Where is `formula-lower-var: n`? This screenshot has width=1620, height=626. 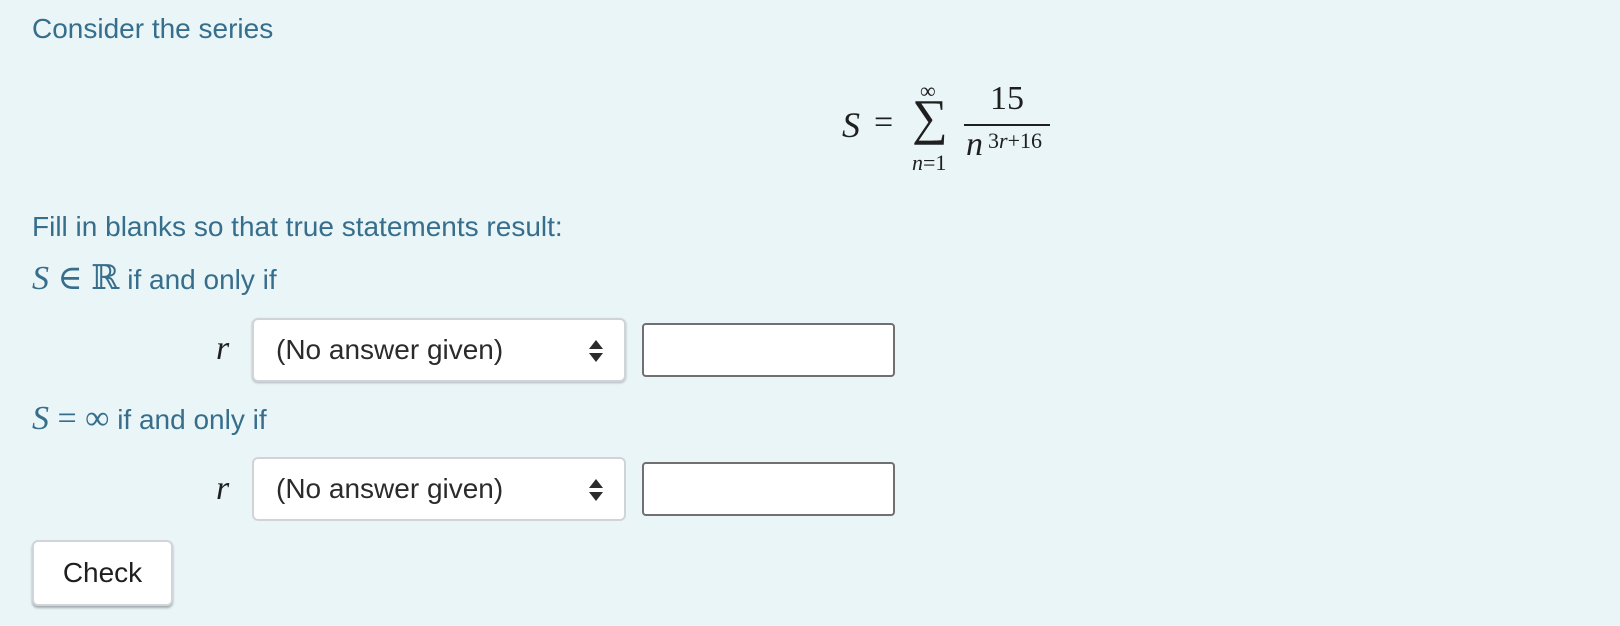 formula-lower-var: n is located at coordinates (917, 162).